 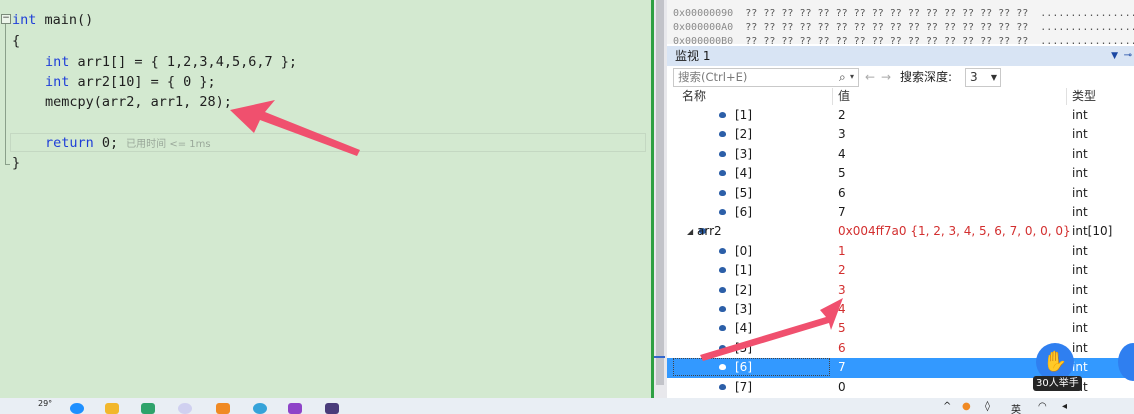 What do you see at coordinates (138, 102) in the screenshot?
I see `code-line-memcpy: memcpy(arr2, arr1, 28);` at bounding box center [138, 102].